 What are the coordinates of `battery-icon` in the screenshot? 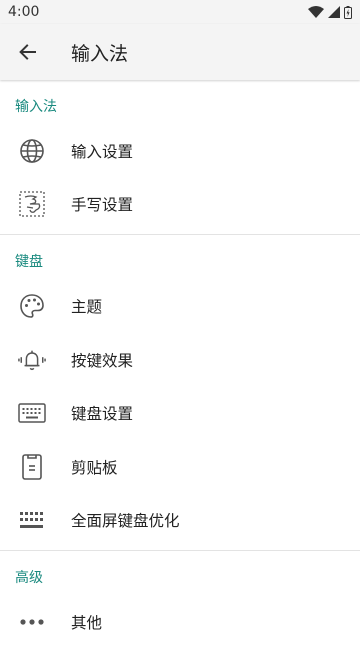 It's located at (348, 12).